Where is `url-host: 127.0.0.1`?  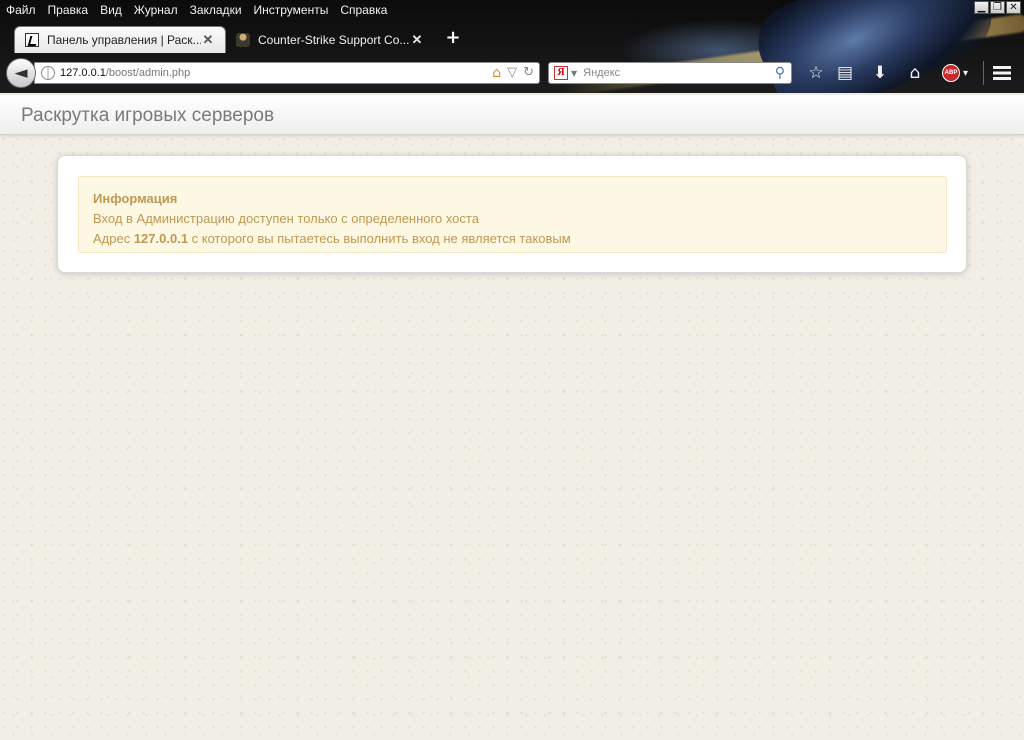 url-host: 127.0.0.1 is located at coordinates (83, 73).